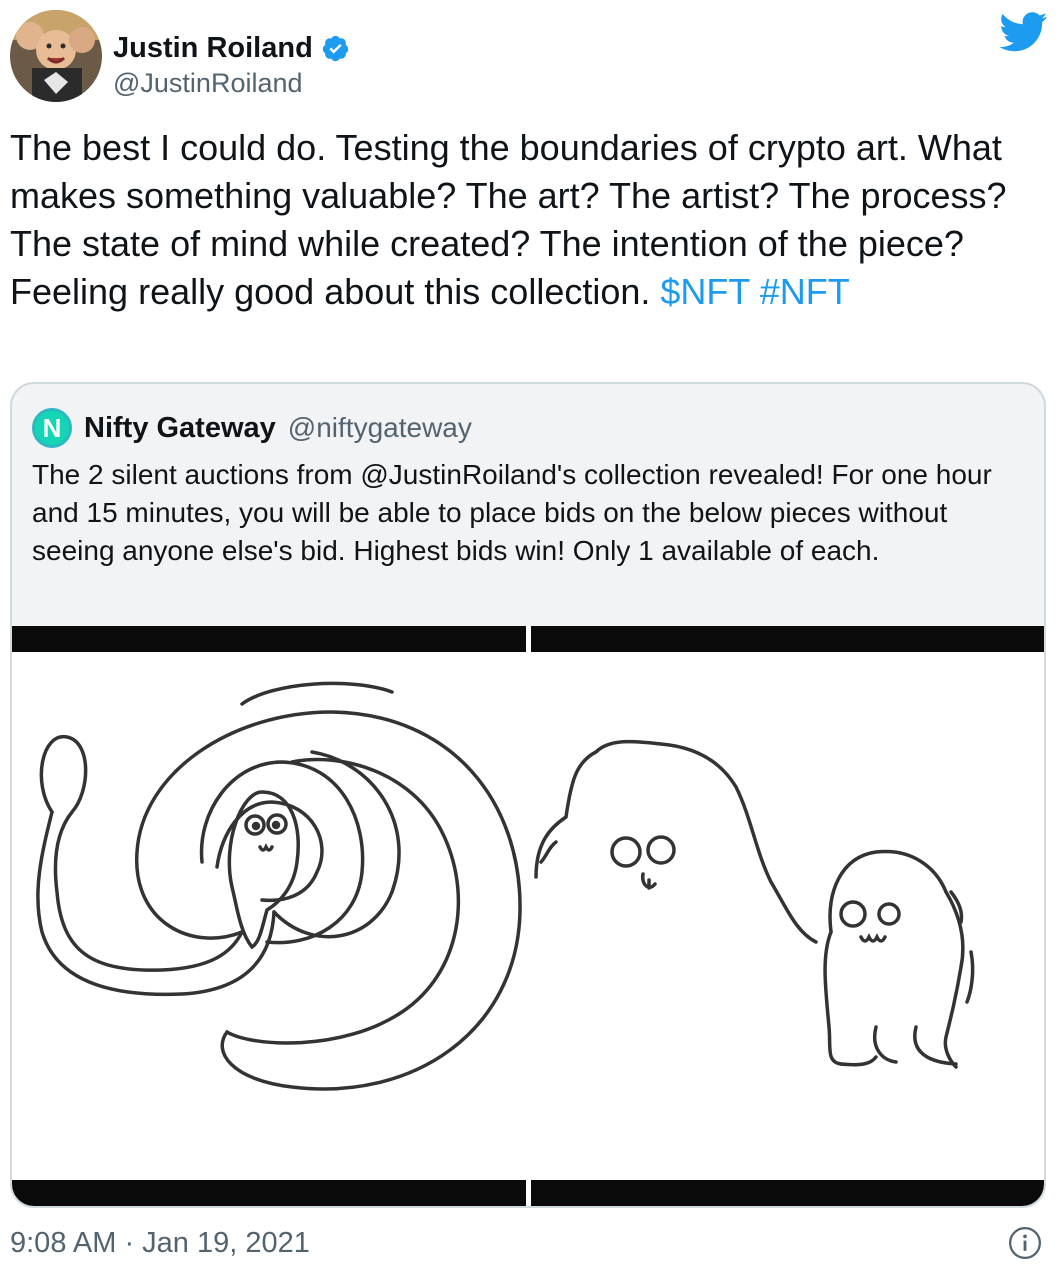 This screenshot has height=1272, width=1060. I want to click on cashtag-link: $NFT, so click(704, 291).